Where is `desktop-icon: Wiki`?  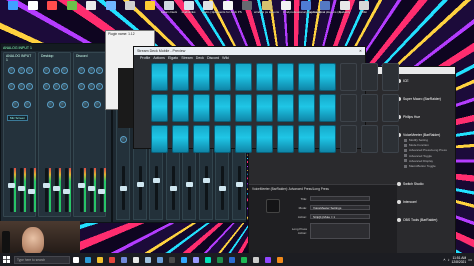
desktop-icon: Wiki is located at coordinates (364, 7).